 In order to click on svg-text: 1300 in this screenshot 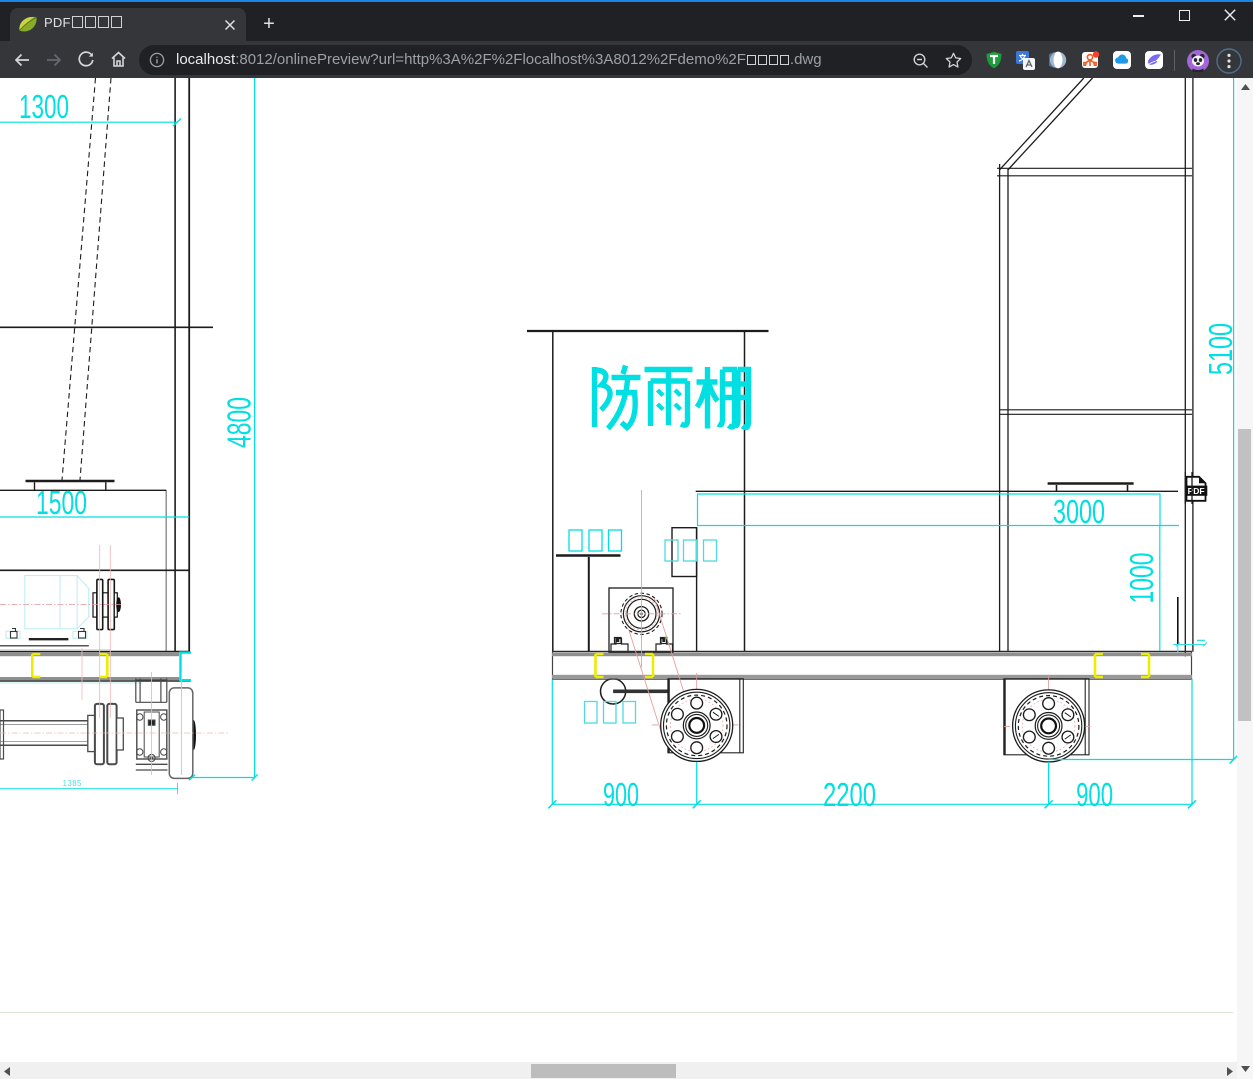, I will do `click(44, 106)`.